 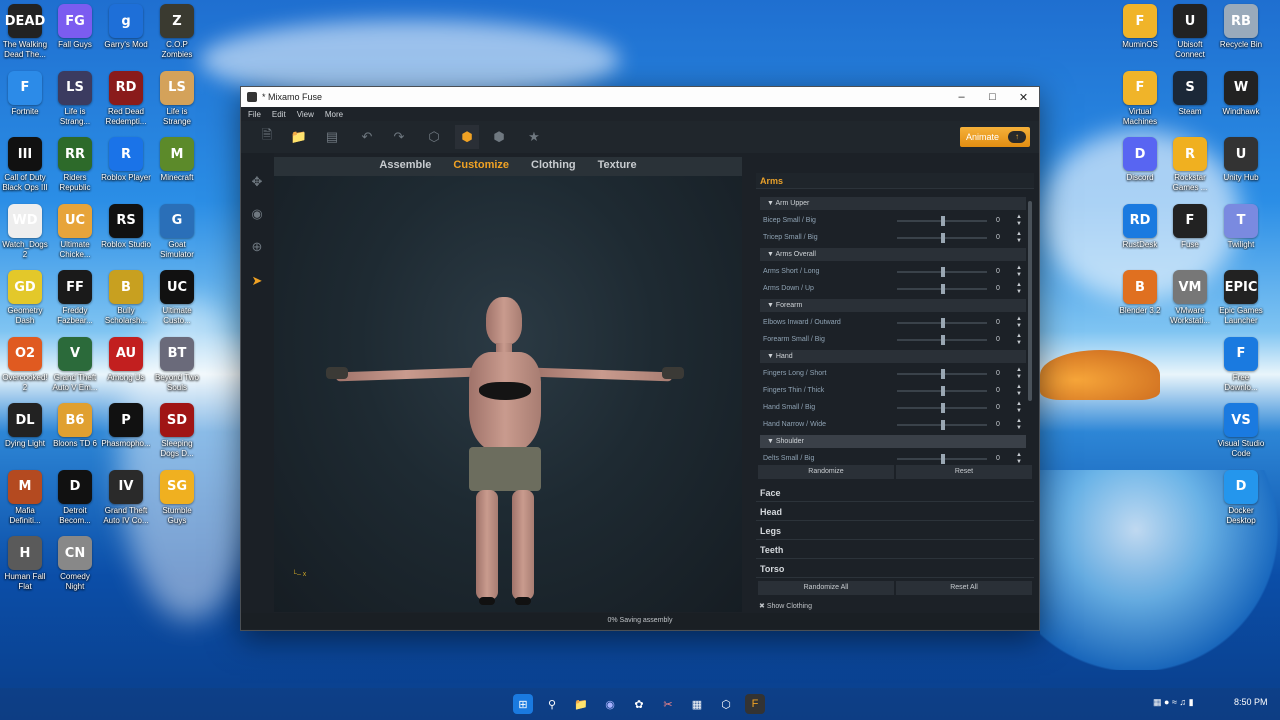 I want to click on desktop-icon: S Steam, so click(x=1190, y=93).